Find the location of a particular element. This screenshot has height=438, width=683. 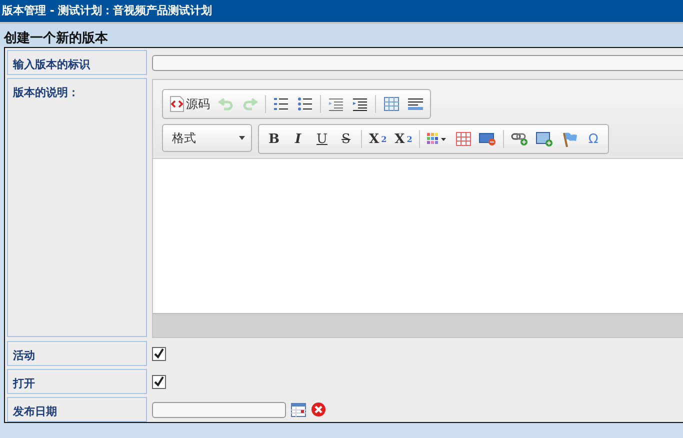

horizontal-lines-icon is located at coordinates (415, 104).